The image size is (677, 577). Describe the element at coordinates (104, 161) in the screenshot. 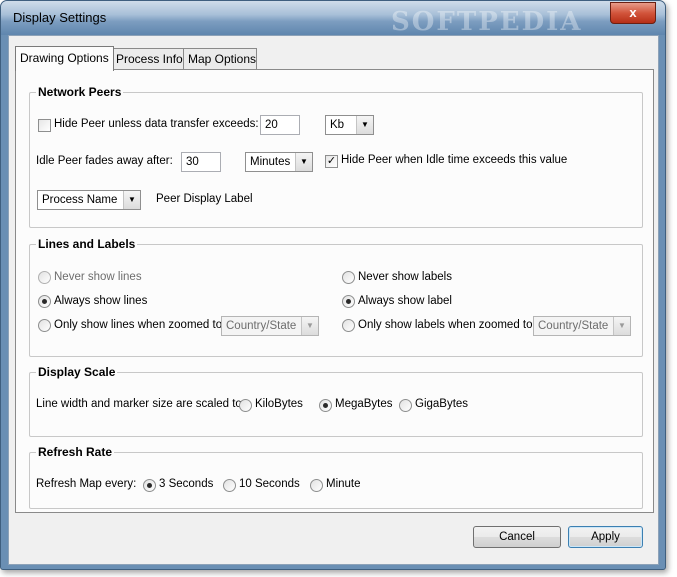

I see `idle-peer-label: Idle Peer fades away after:` at that location.